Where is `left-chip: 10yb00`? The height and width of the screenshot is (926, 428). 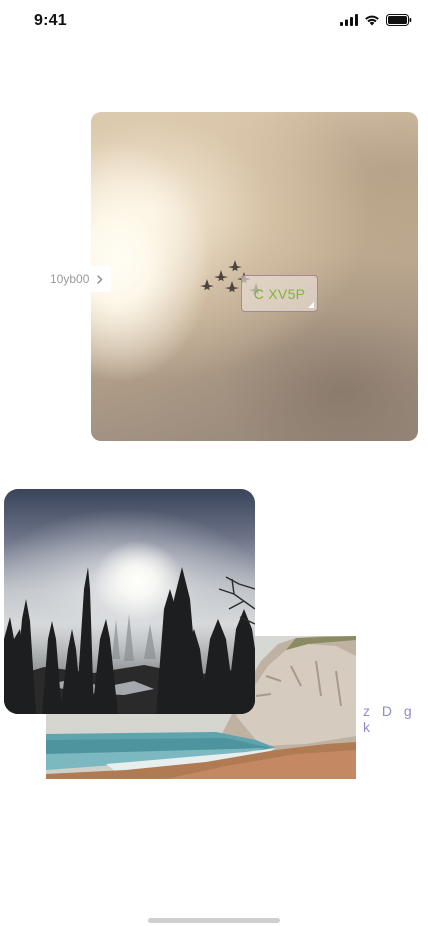 left-chip: 10yb00 is located at coordinates (78, 279).